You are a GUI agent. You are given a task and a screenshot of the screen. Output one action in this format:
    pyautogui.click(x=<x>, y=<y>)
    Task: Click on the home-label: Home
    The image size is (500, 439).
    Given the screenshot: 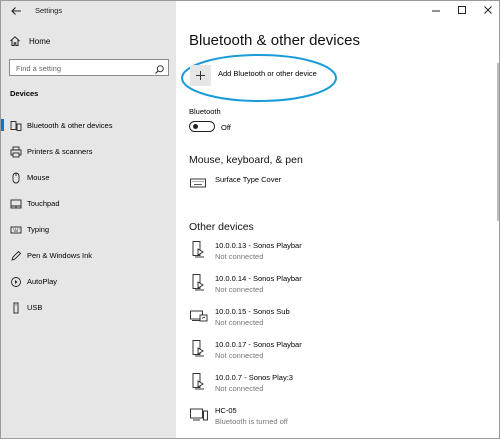 What is the action you would take?
    pyautogui.click(x=40, y=41)
    